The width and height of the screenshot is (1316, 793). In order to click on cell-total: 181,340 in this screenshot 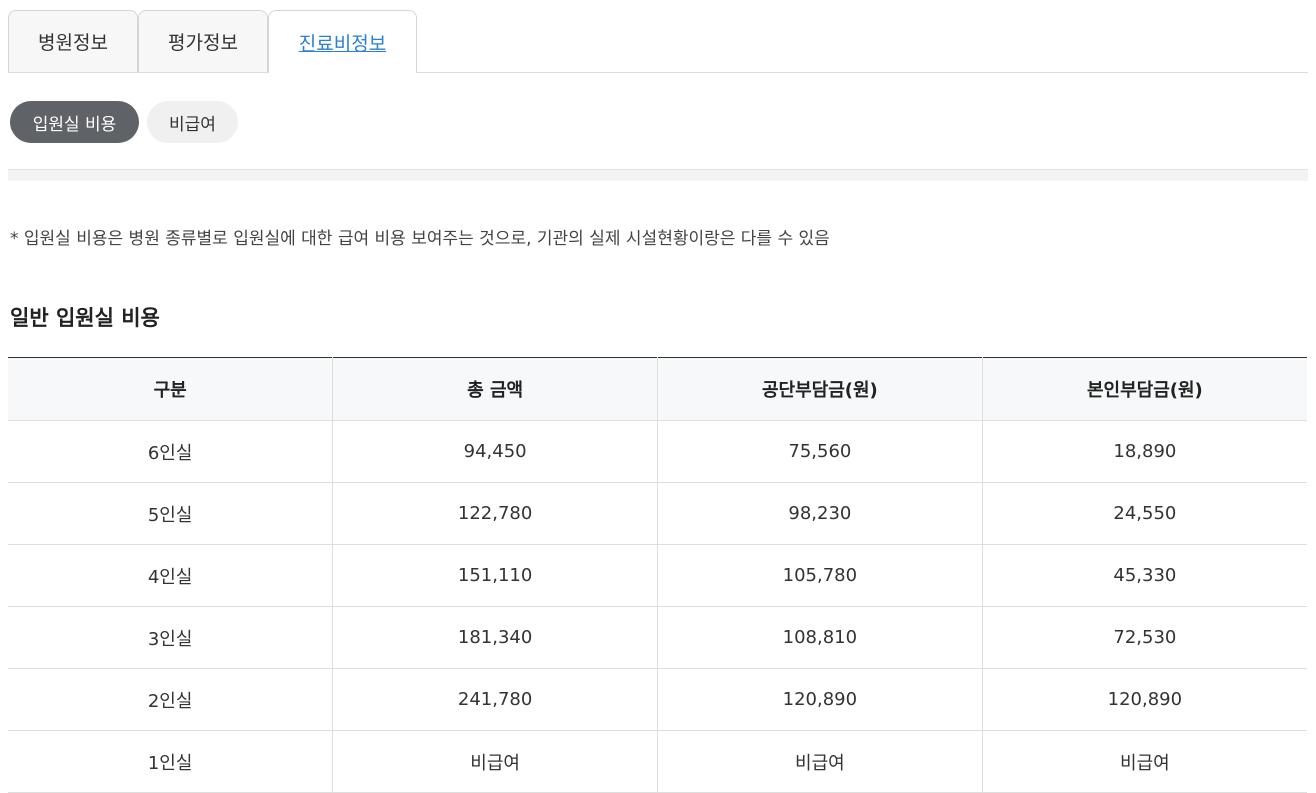, I will do `click(495, 637)`.